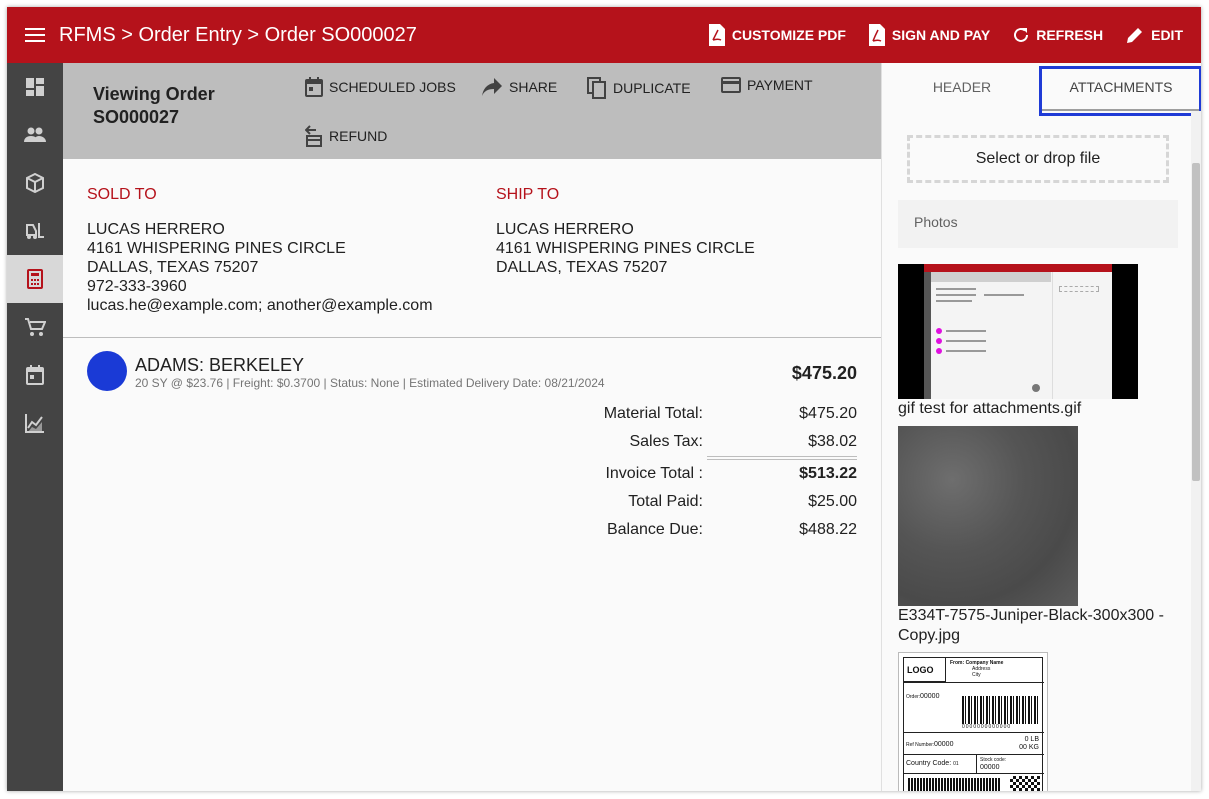 Image resolution: width=1209 pixels, height=799 pixels. Describe the element at coordinates (173, 267) in the screenshot. I see `sold-to-city: DALLAS, TEXAS 75207` at that location.